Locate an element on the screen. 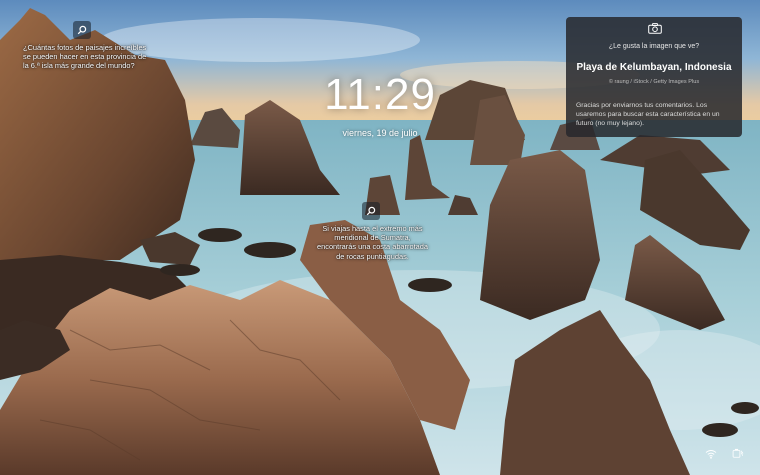 The width and height of the screenshot is (760, 475). wifi-icon is located at coordinates (711, 454).